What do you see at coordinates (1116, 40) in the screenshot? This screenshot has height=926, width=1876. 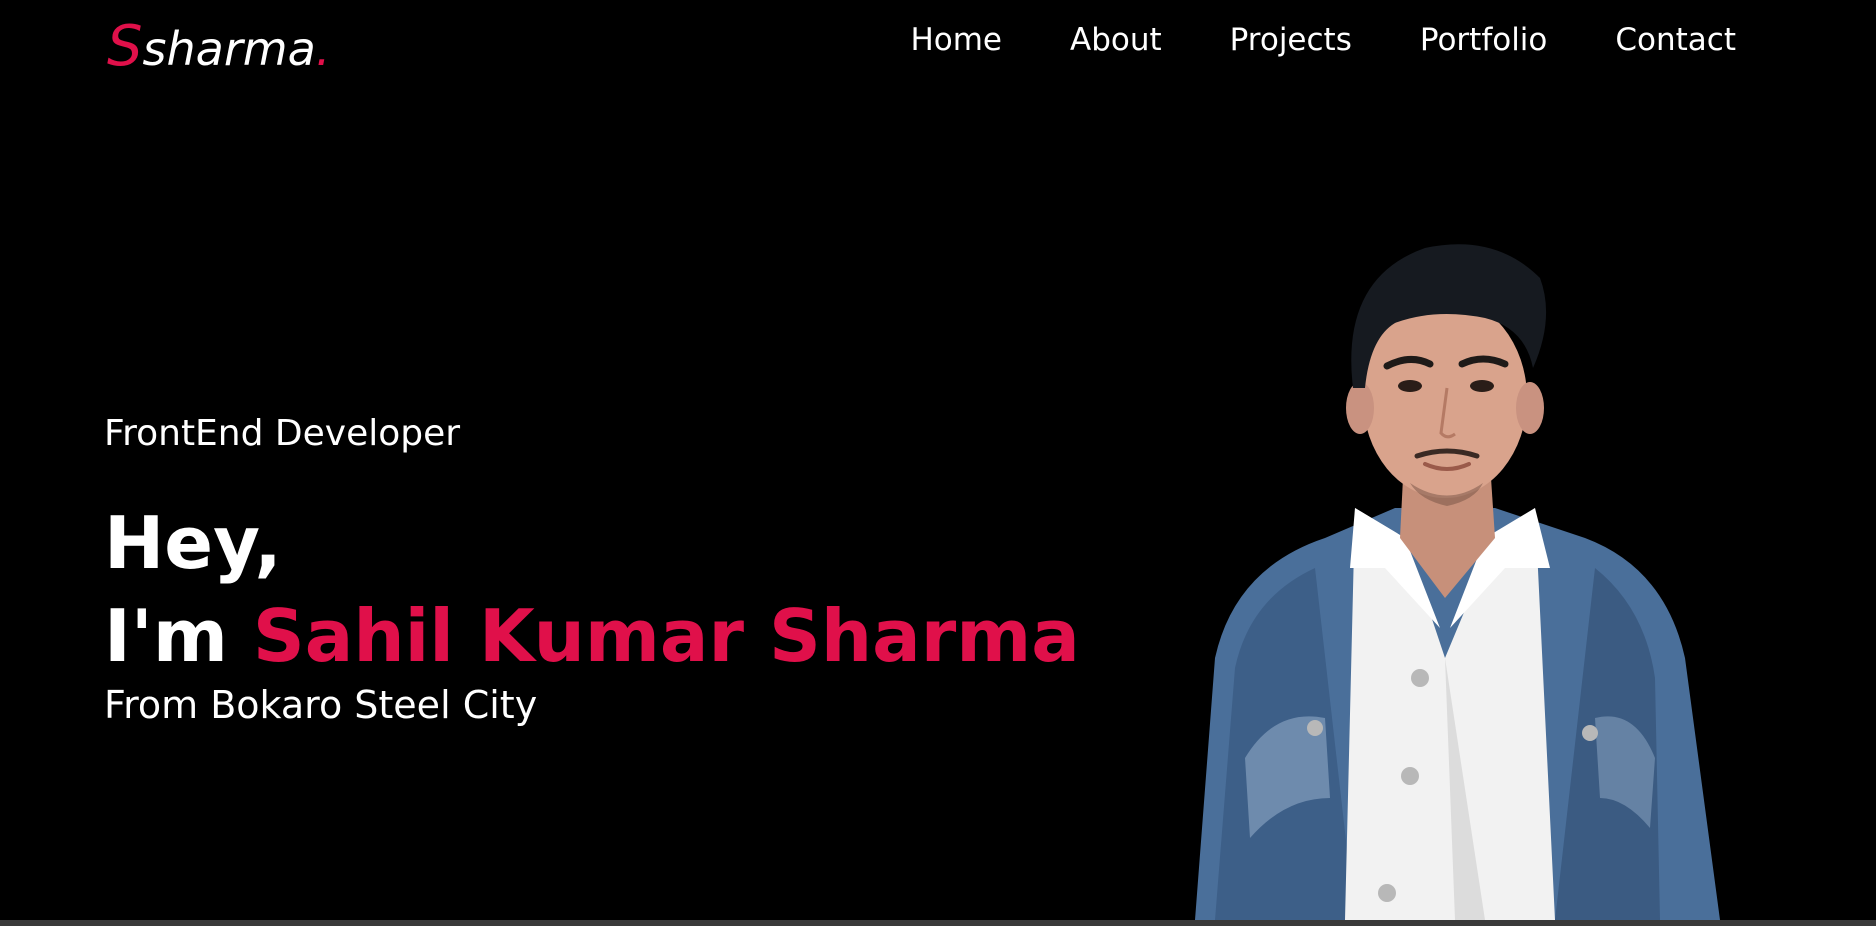 I see `nav-about: About` at bounding box center [1116, 40].